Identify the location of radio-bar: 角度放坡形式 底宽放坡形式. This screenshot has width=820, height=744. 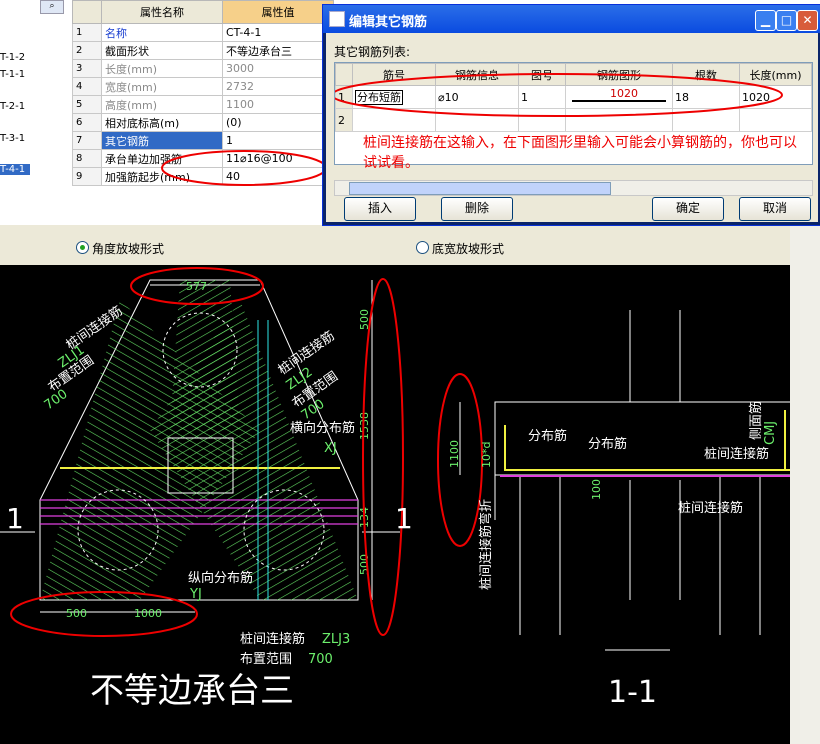
(395, 245).